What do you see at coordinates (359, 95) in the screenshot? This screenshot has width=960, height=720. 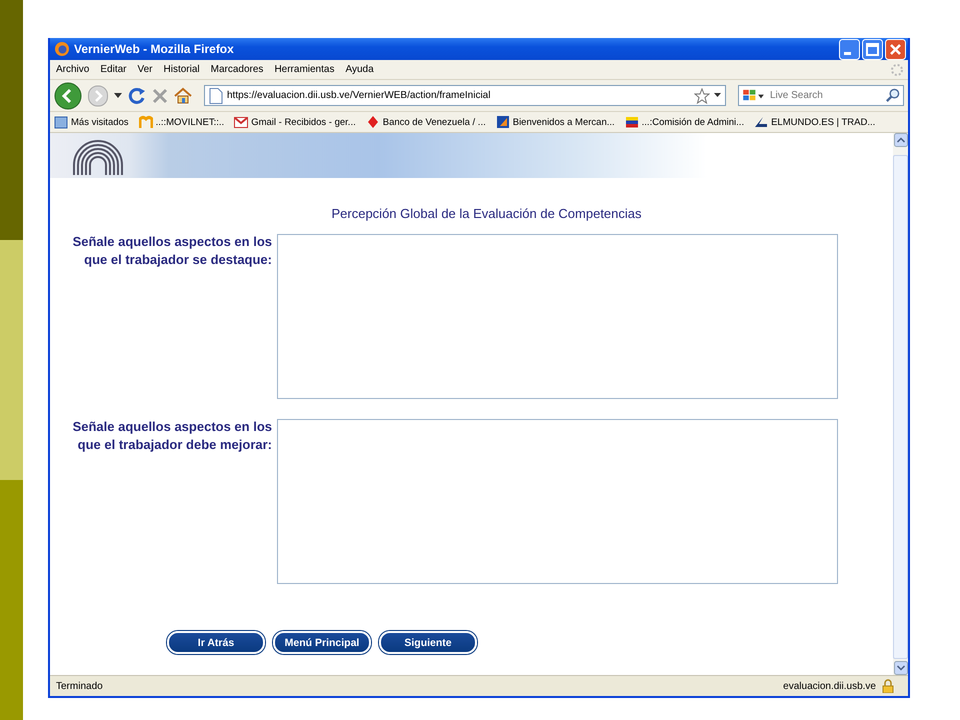 I see `url-text: https://evaluacion.dii.usb.ve/VernierWEB/action/frameInicial` at bounding box center [359, 95].